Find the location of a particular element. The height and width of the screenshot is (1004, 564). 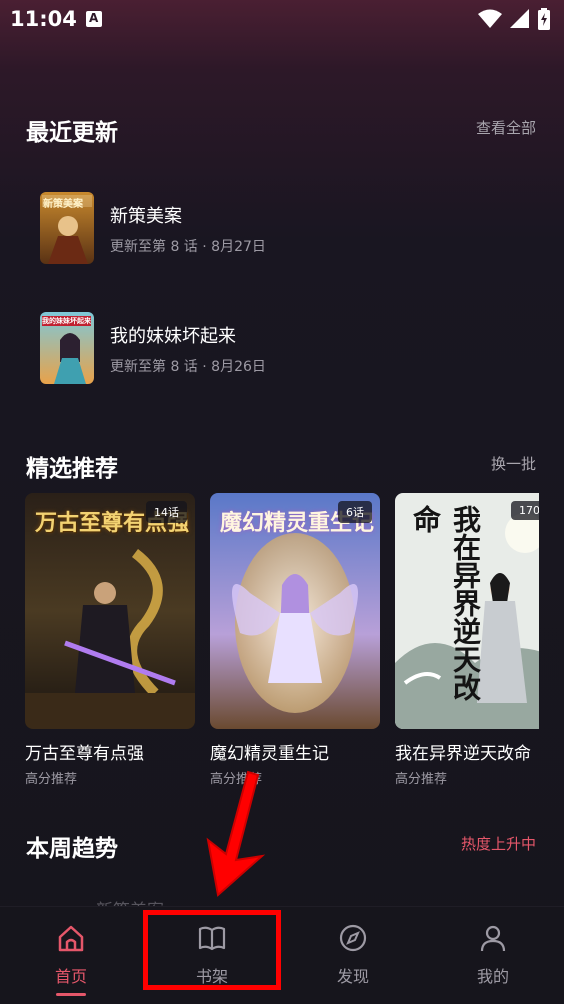

recent-thumb-text: 新策美案 is located at coordinates (63, 204).